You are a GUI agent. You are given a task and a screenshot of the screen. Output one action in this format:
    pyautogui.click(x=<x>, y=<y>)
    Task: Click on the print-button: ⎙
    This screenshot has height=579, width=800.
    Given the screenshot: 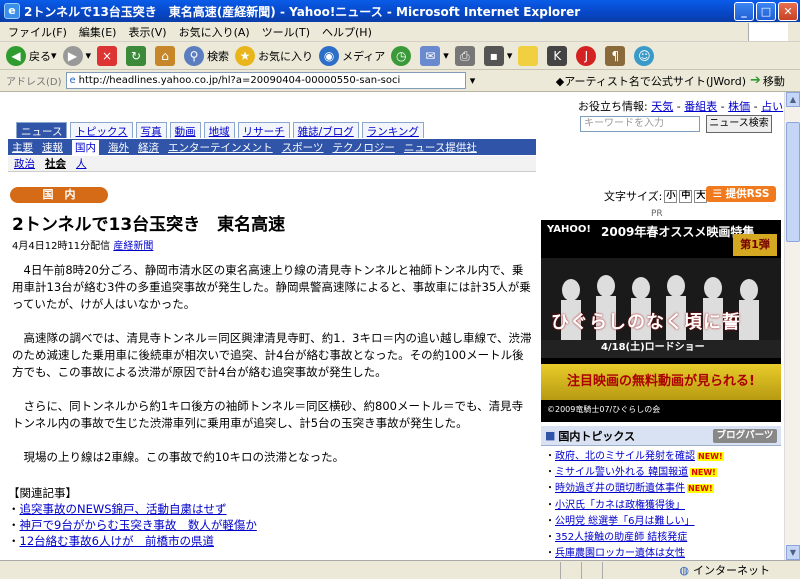 What is the action you would take?
    pyautogui.click(x=466, y=55)
    